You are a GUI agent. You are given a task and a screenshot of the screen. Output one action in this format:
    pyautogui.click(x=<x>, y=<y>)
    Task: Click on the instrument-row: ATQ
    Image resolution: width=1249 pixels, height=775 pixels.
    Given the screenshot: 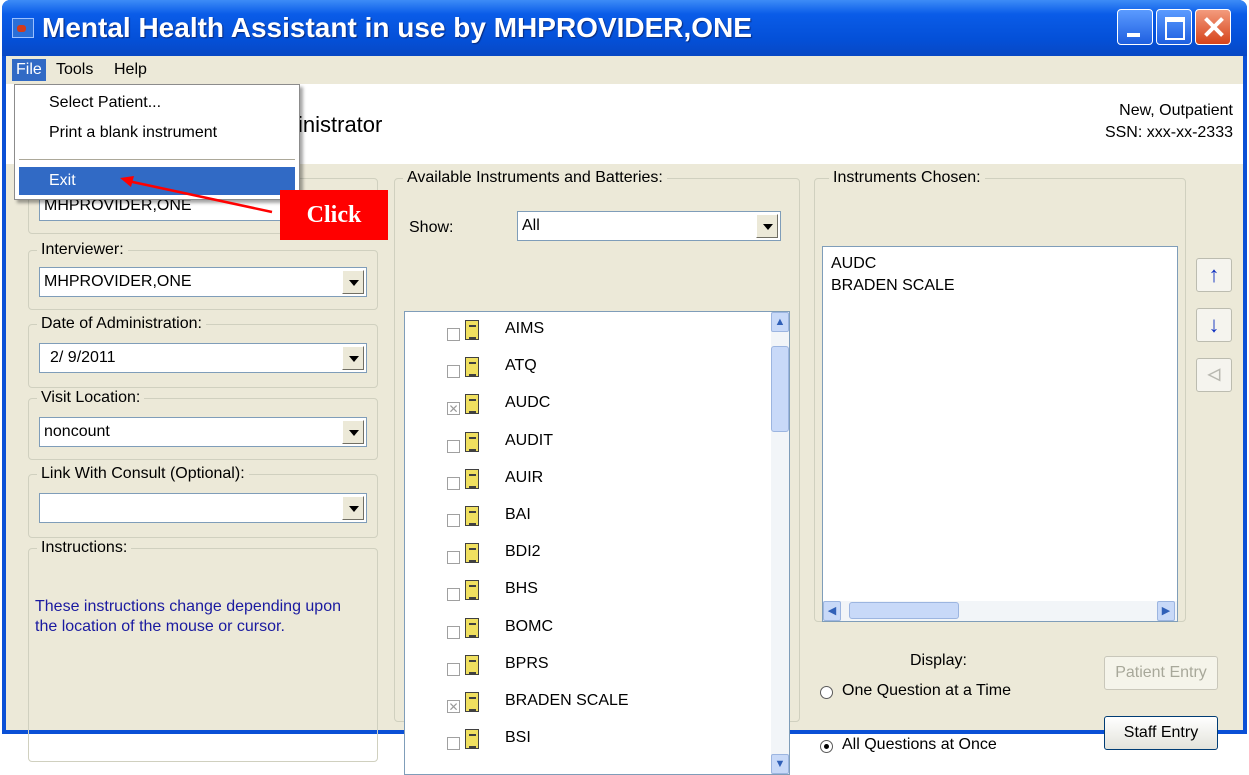 What is the action you would take?
    pyautogui.click(x=589, y=369)
    